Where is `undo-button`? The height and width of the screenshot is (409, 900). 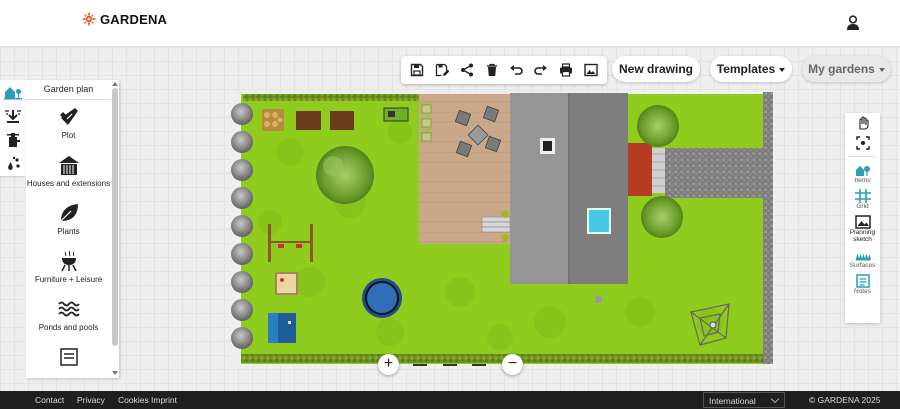 undo-button is located at coordinates (516, 70).